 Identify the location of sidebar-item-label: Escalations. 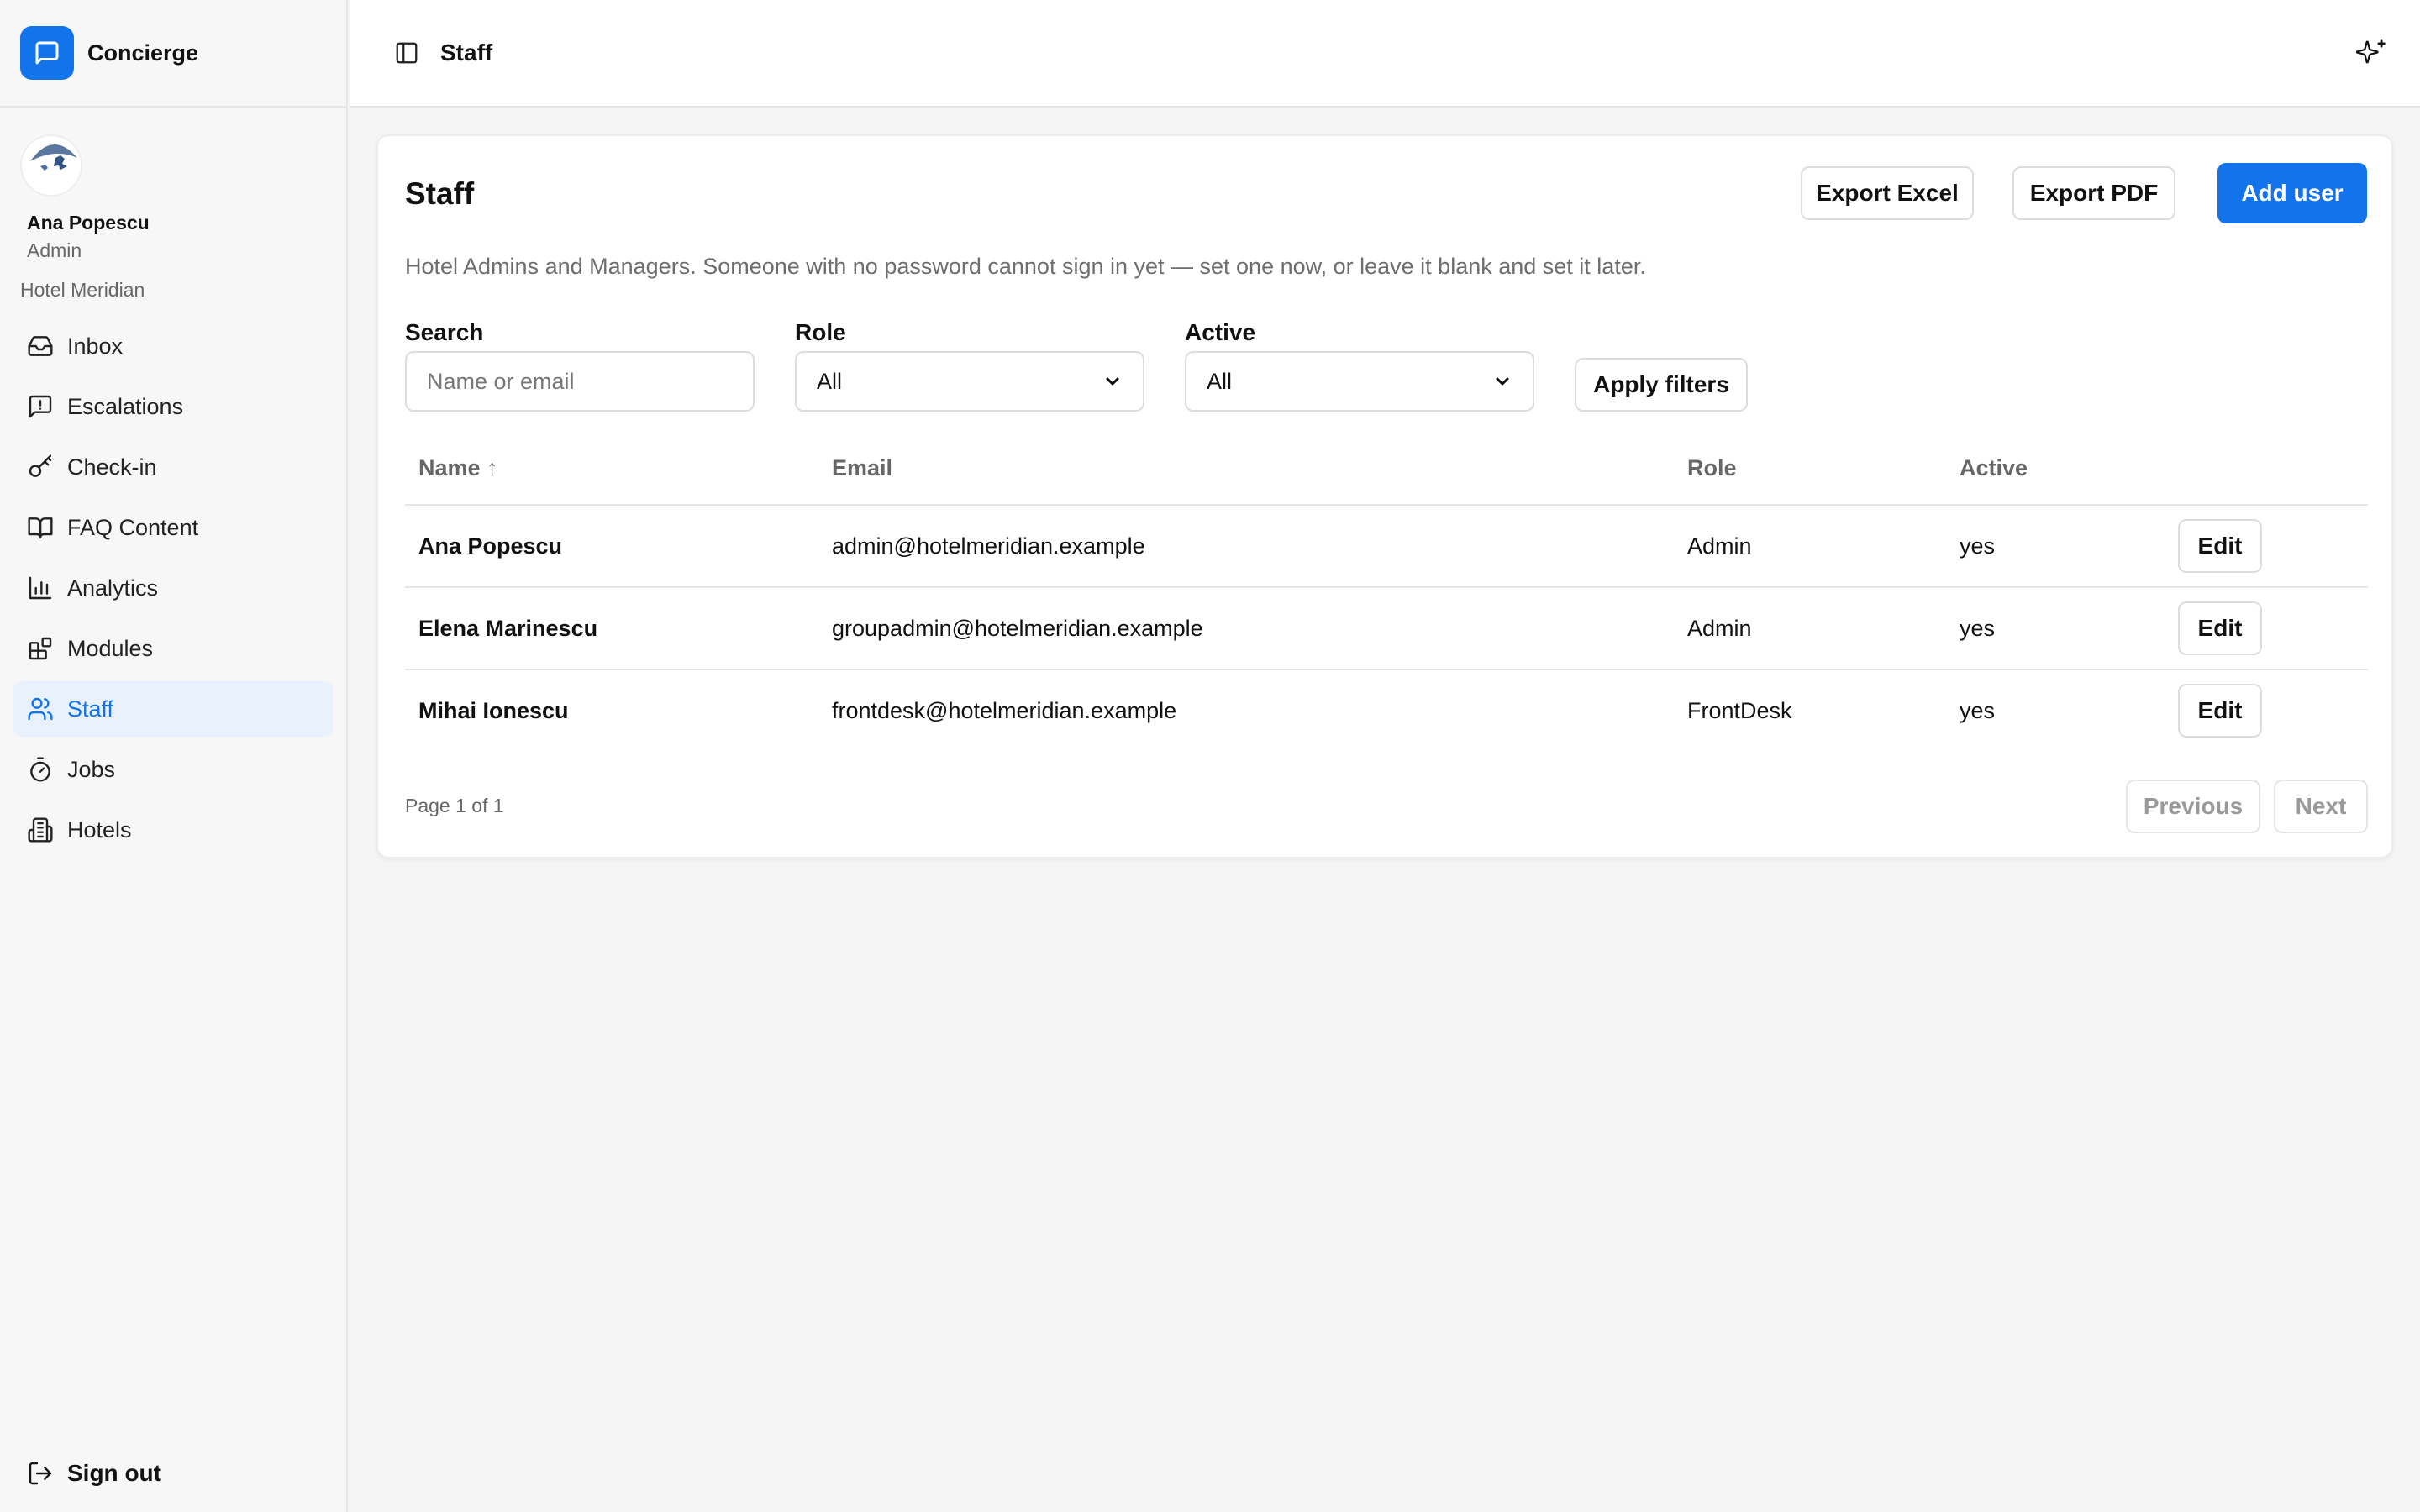
(125, 406).